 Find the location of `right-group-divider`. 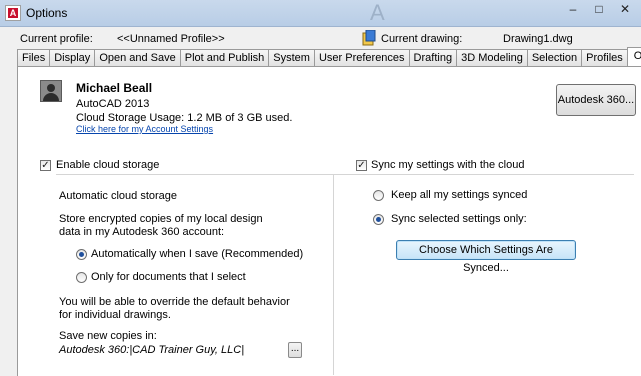

right-group-divider is located at coordinates (484, 174).